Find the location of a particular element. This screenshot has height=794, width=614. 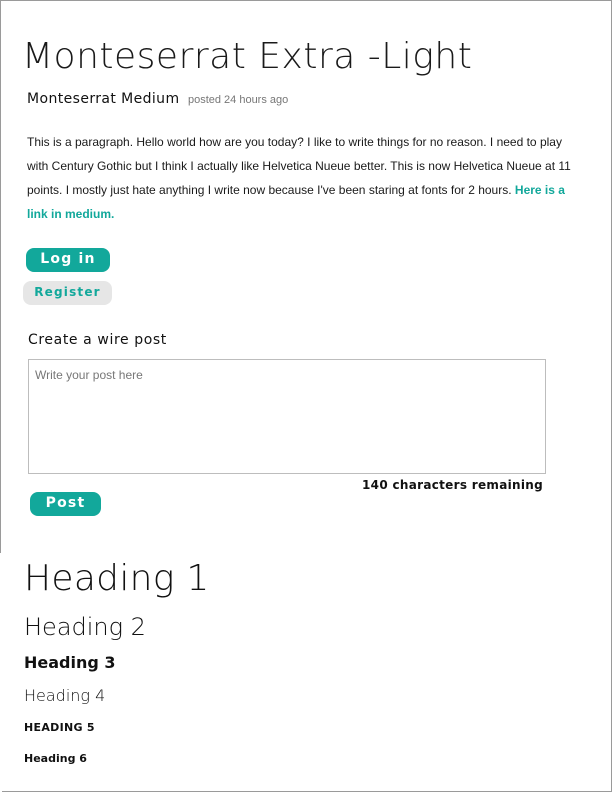

page-title: Monteserrat Extra -Light is located at coordinates (247, 56).